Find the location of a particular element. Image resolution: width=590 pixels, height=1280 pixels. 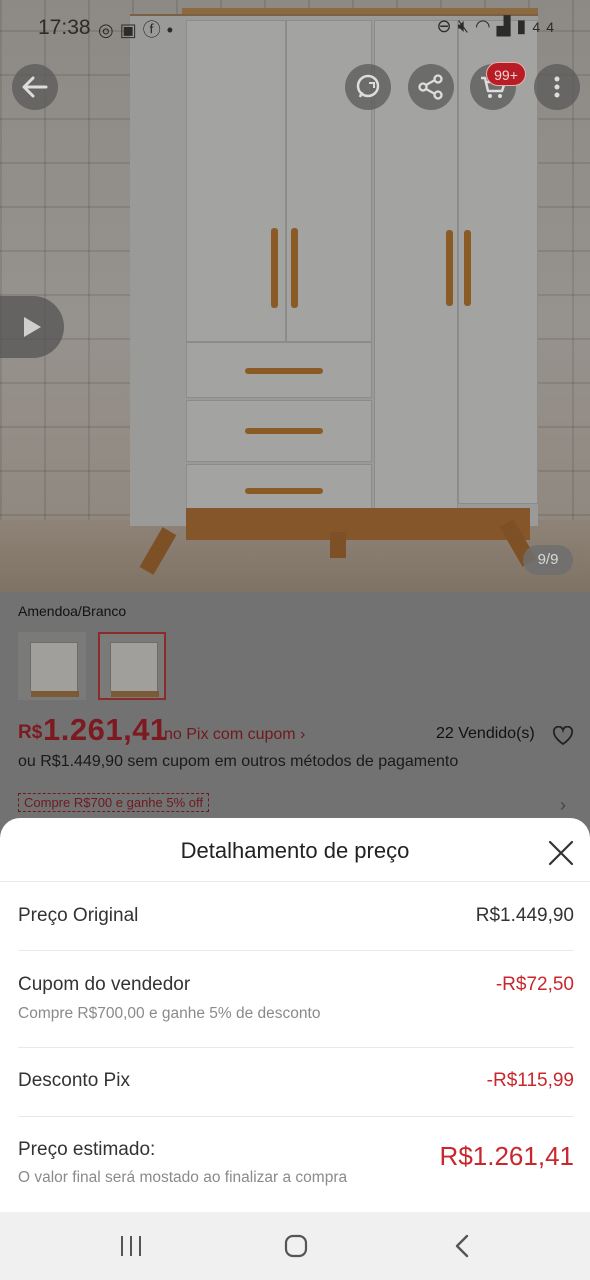

home-icon is located at coordinates (296, 1246).